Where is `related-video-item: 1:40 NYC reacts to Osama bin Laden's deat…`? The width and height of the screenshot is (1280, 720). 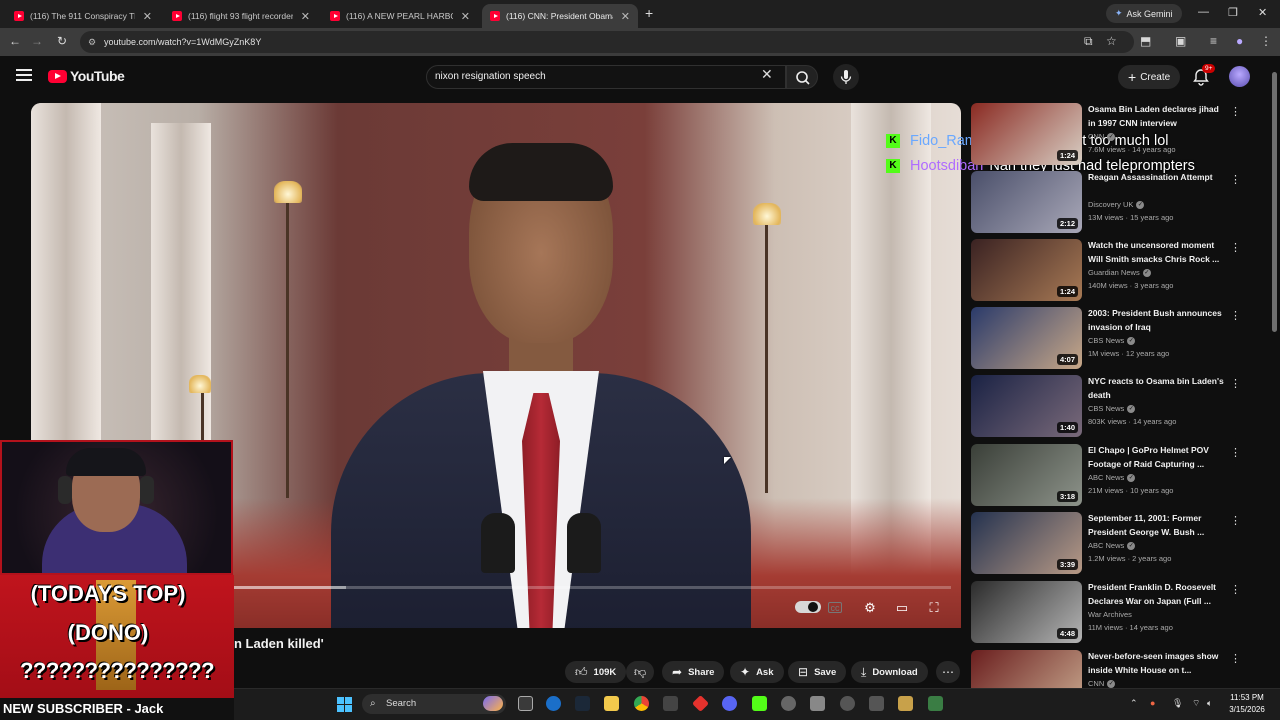
related-video-item: 1:40 NYC reacts to Osama bin Laden's deat… is located at coordinates (1106, 408).